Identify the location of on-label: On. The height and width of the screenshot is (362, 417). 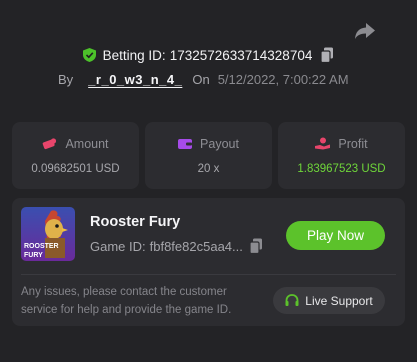
(201, 79).